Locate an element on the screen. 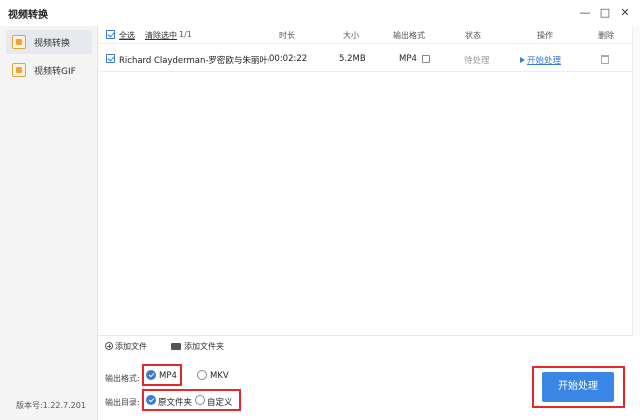 This screenshot has width=640, height=420. minimize-button: — is located at coordinates (585, 13).